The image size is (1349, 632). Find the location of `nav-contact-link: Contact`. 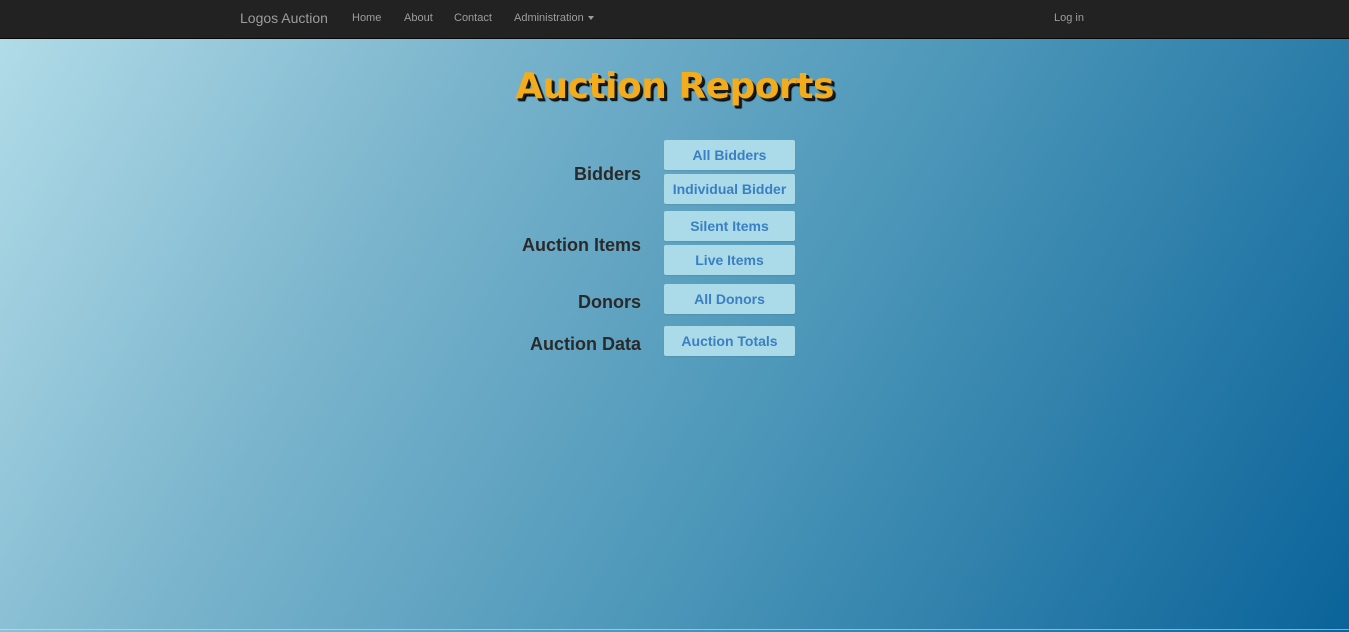

nav-contact-link: Contact is located at coordinates (473, 19).